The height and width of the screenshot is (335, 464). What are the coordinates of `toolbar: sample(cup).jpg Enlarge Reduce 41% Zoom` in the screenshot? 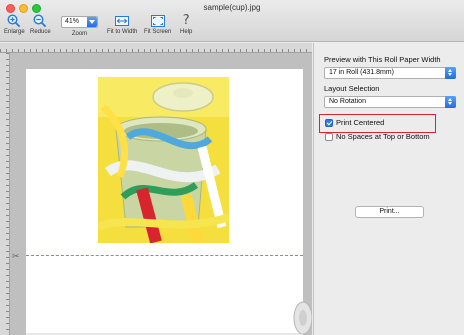 It's located at (232, 21).